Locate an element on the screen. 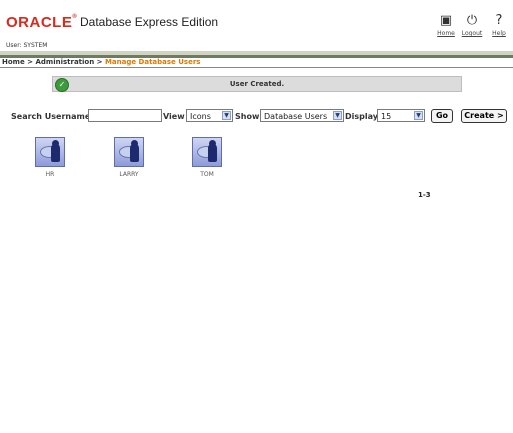 The image size is (513, 433). home-link: ▣ Home is located at coordinates (446, 25).